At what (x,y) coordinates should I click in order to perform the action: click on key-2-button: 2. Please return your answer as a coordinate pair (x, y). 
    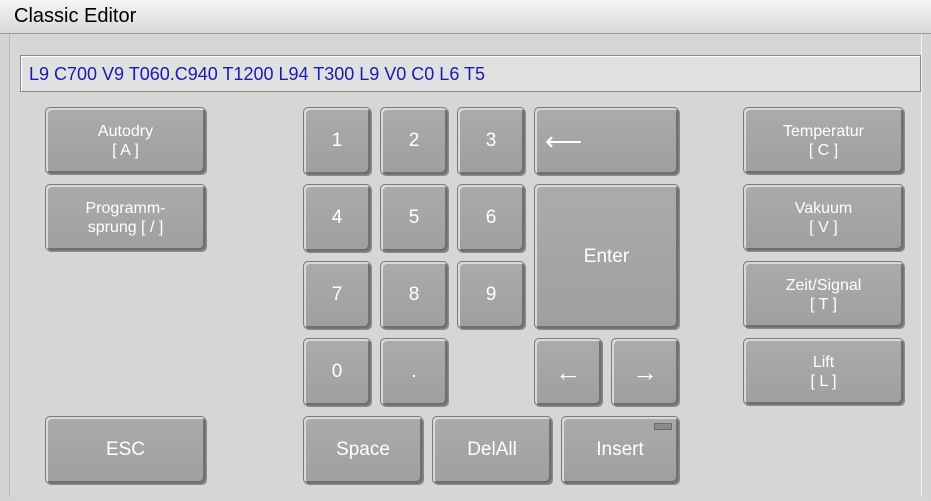
    Looking at the image, I should click on (414, 141).